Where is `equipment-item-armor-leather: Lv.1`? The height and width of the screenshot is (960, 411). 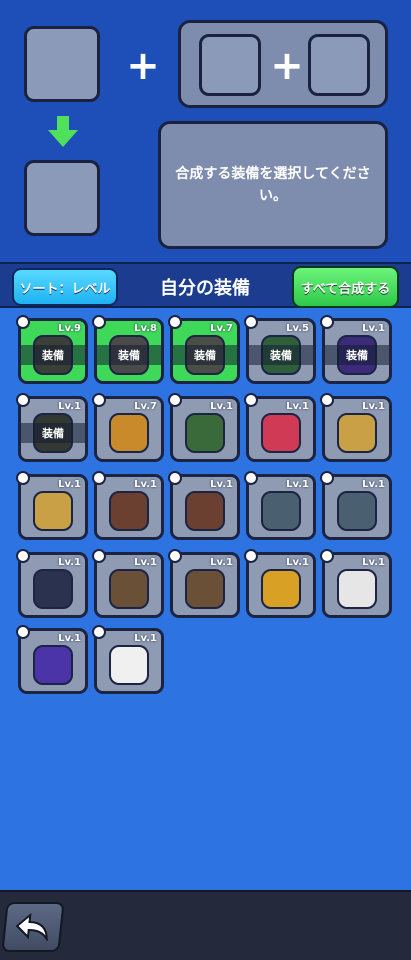 equipment-item-armor-leather: Lv.1 is located at coordinates (128, 583).